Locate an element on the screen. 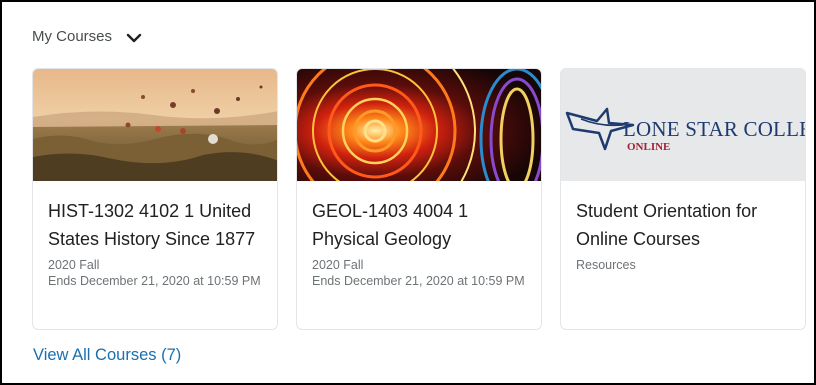  course-title: Student Orientation for Online Courses is located at coordinates (685, 225).